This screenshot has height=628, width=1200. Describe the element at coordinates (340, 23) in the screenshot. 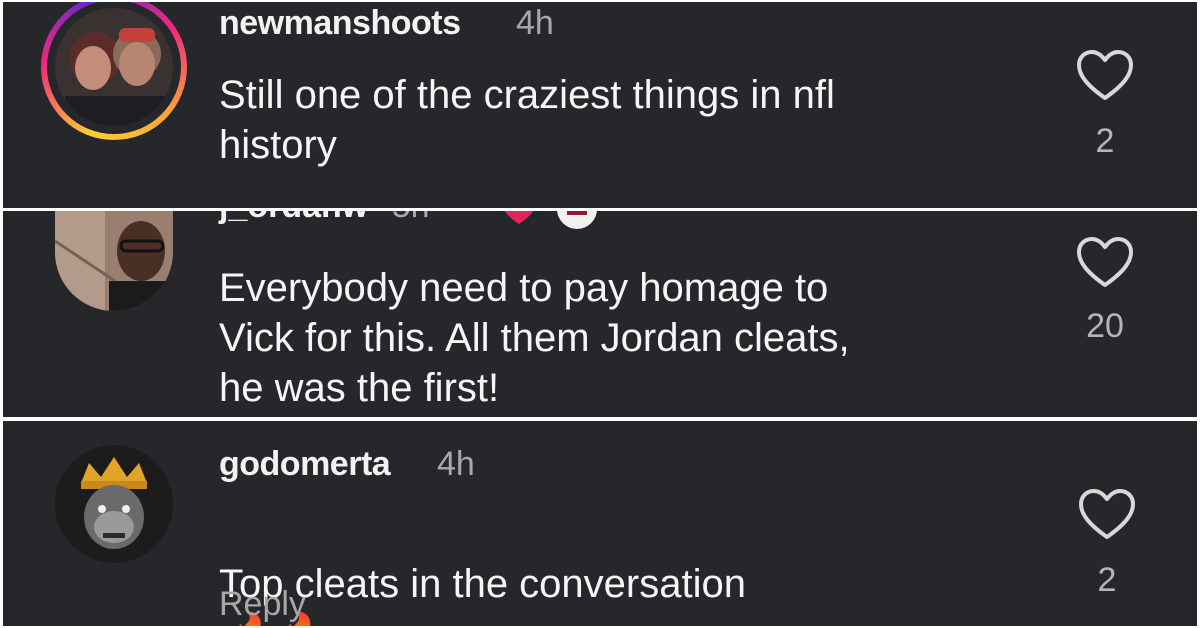

I see `comment-username: newmanshoots` at that location.